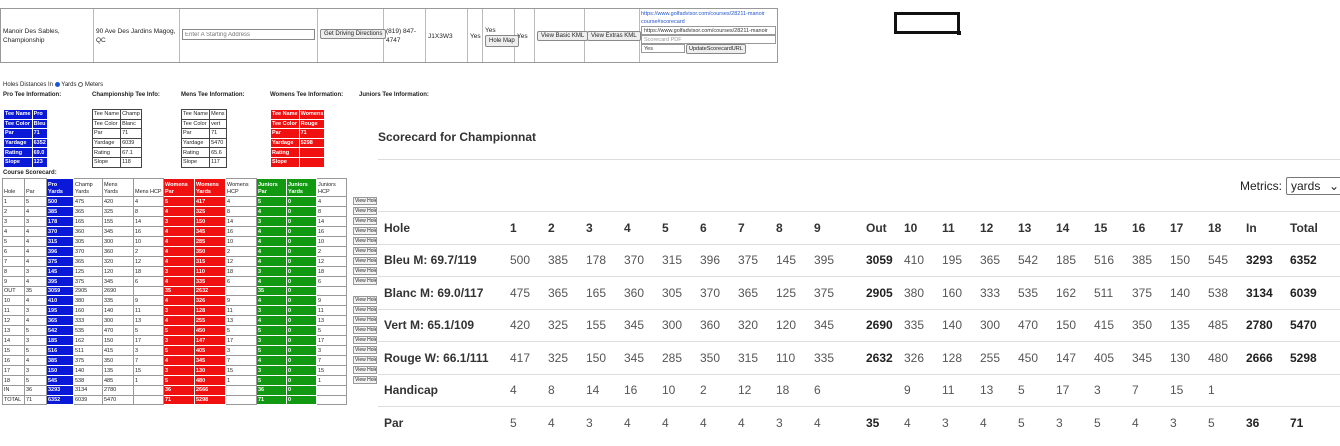 The height and width of the screenshot is (446, 1340). I want to click on scorecard-cell: 350, so click(1151, 325).